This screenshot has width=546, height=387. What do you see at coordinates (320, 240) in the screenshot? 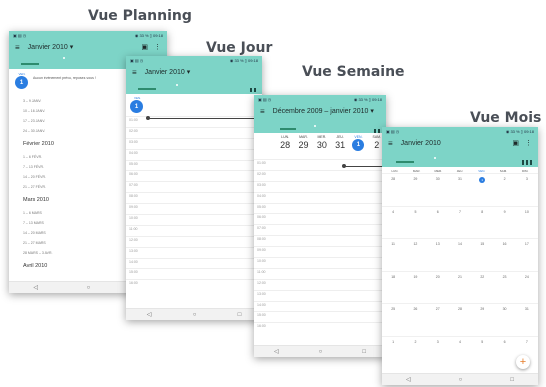
I see `hour-row: 08:00` at bounding box center [320, 240].